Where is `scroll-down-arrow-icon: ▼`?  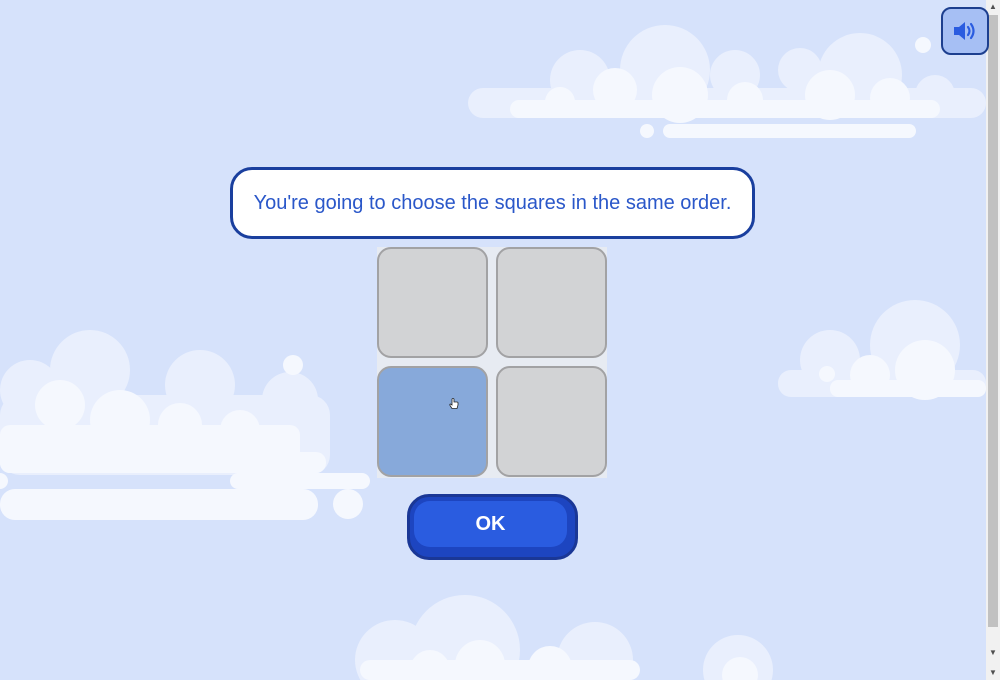 scroll-down-arrow-icon: ▼ is located at coordinates (993, 653).